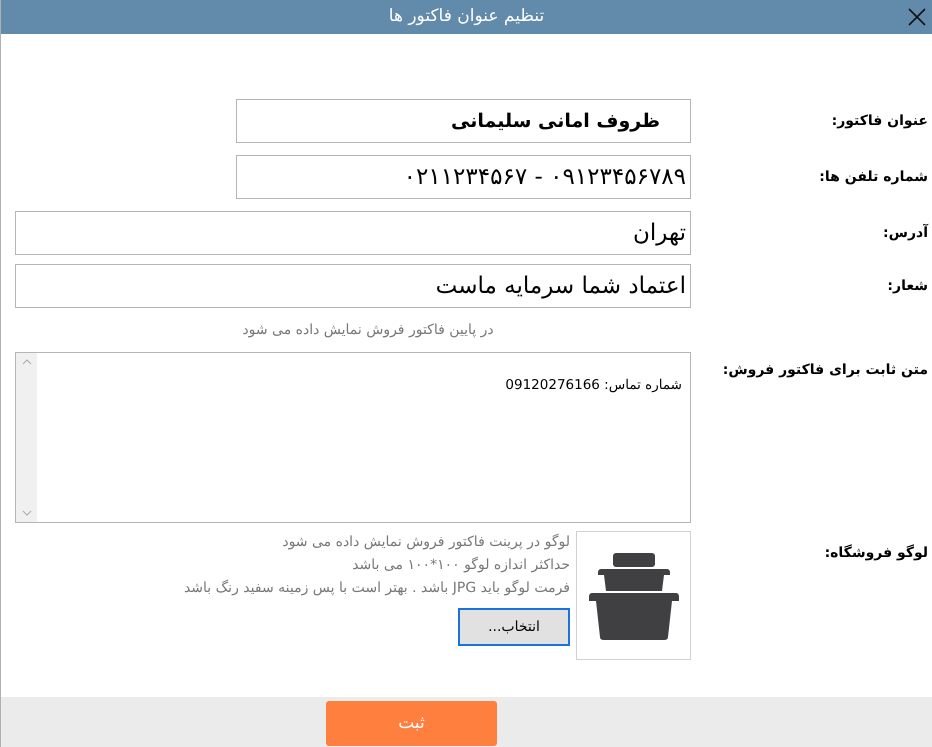 The height and width of the screenshot is (747, 932). I want to click on input-field: تهران, so click(353, 233).